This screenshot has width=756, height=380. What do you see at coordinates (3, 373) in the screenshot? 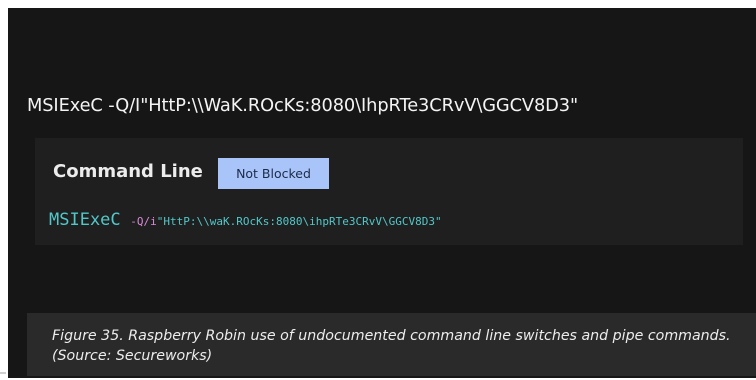
I see `edge-divider` at bounding box center [3, 373].